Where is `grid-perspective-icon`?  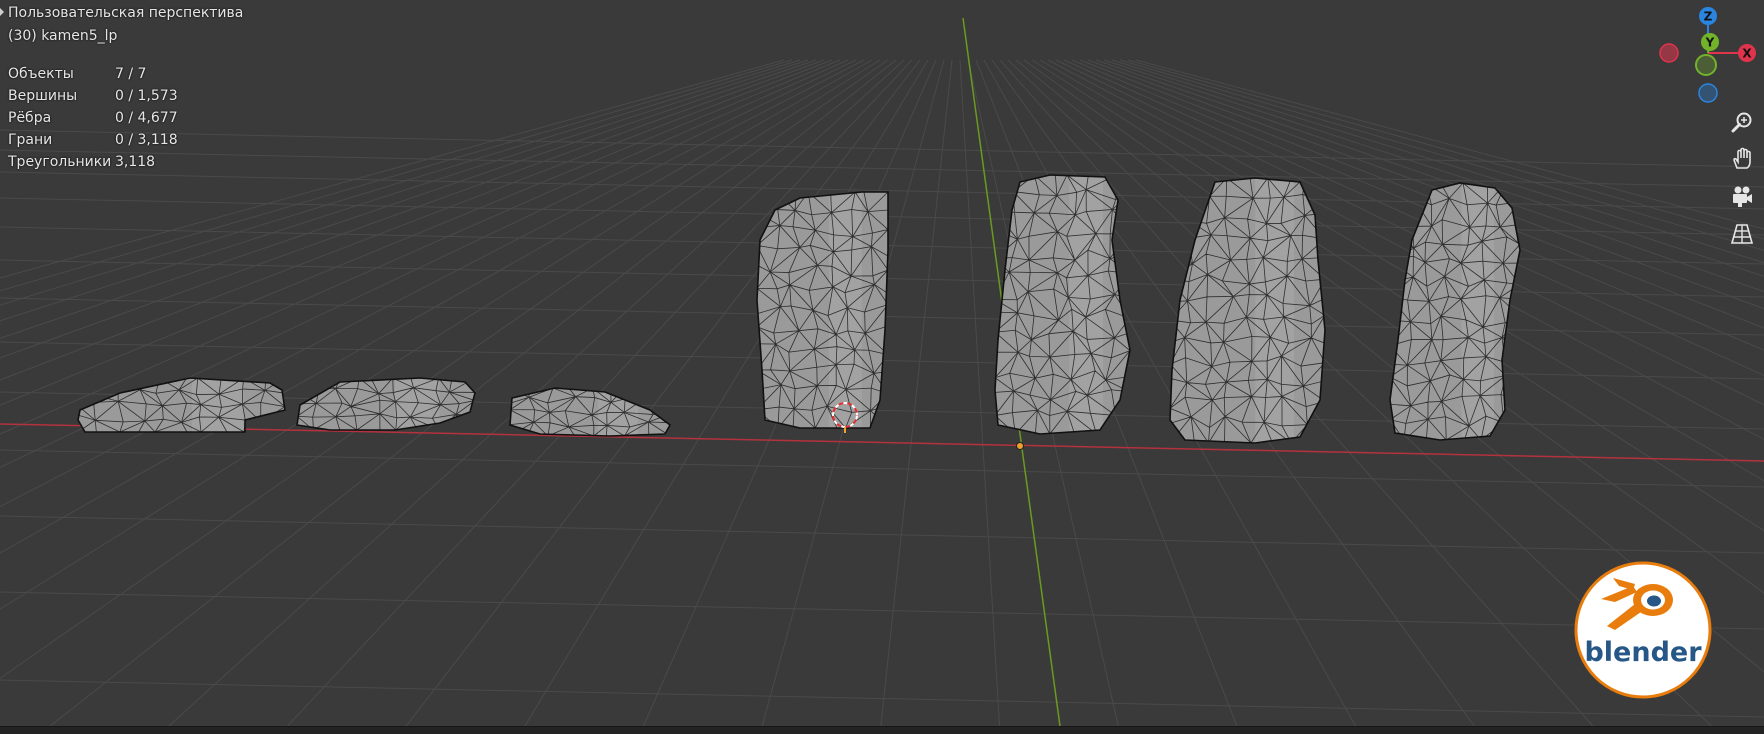
grid-perspective-icon is located at coordinates (1742, 234).